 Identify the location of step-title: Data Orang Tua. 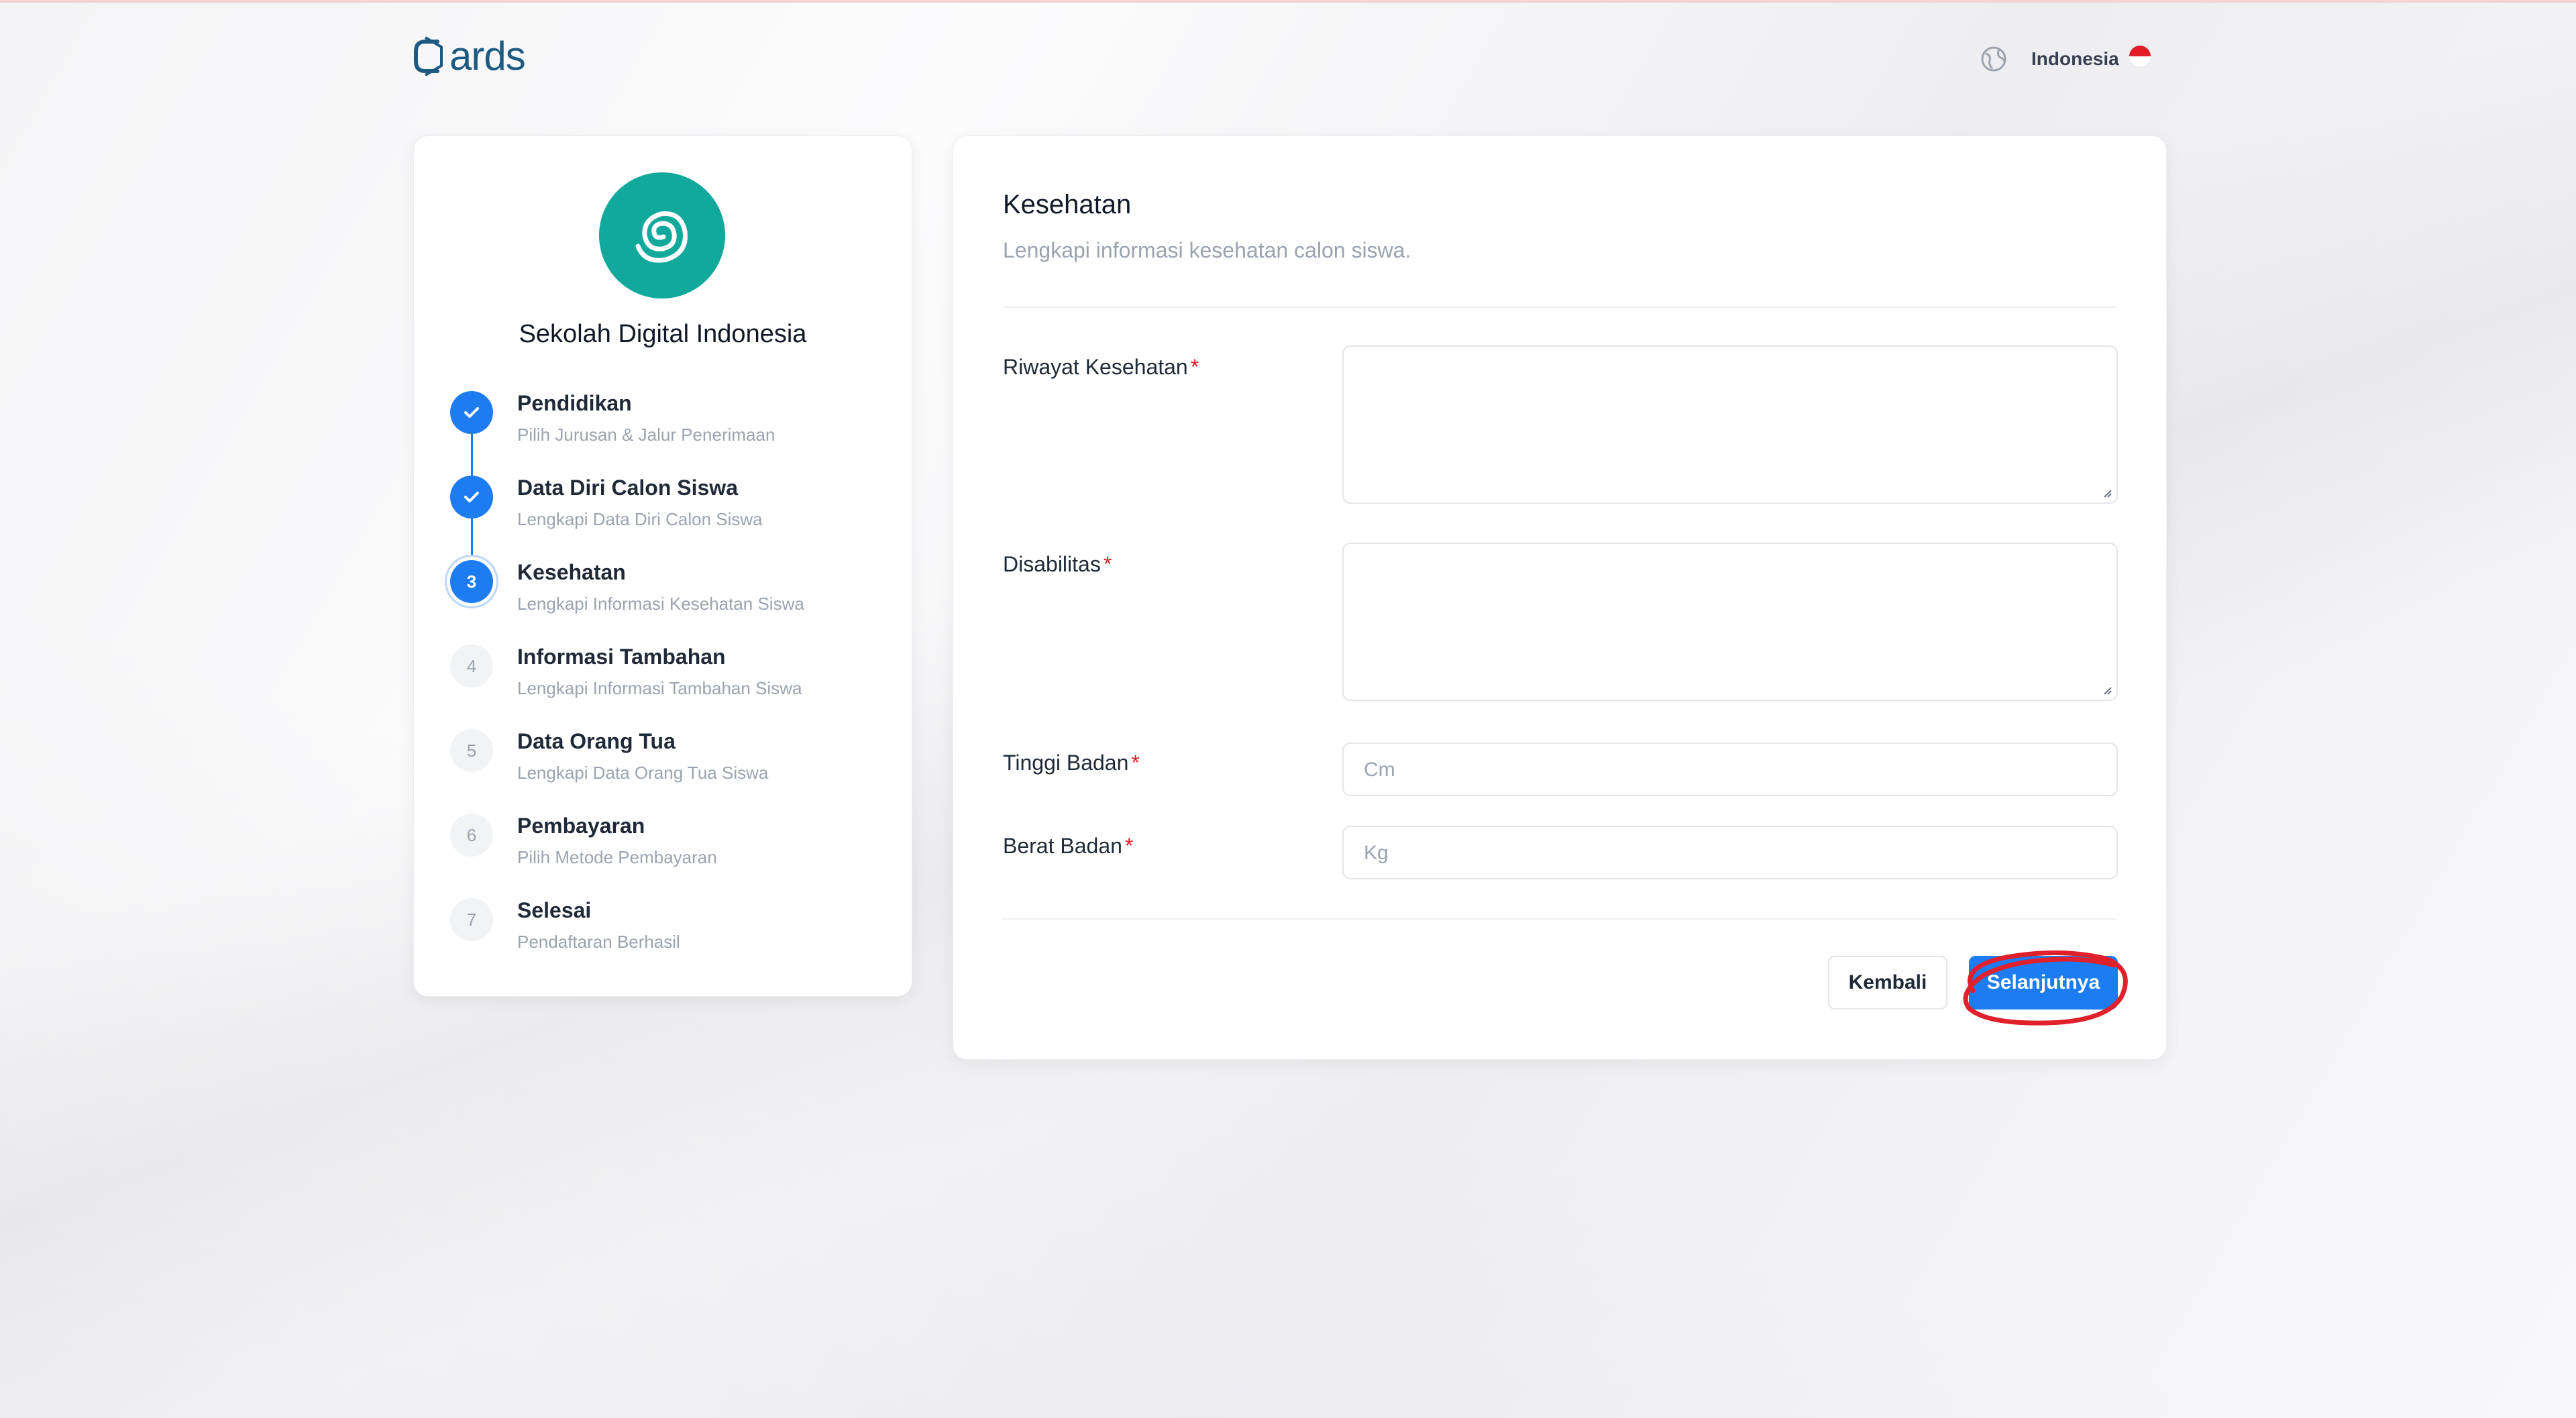
(596, 741).